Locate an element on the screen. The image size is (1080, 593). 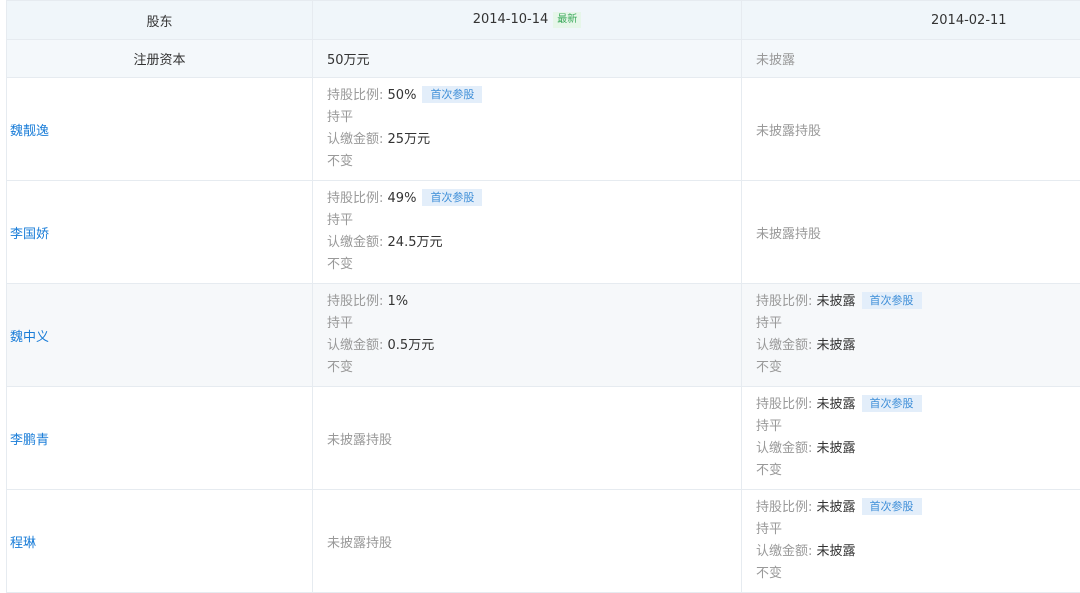
ratio-line: 持股比例: 1% is located at coordinates (534, 302).